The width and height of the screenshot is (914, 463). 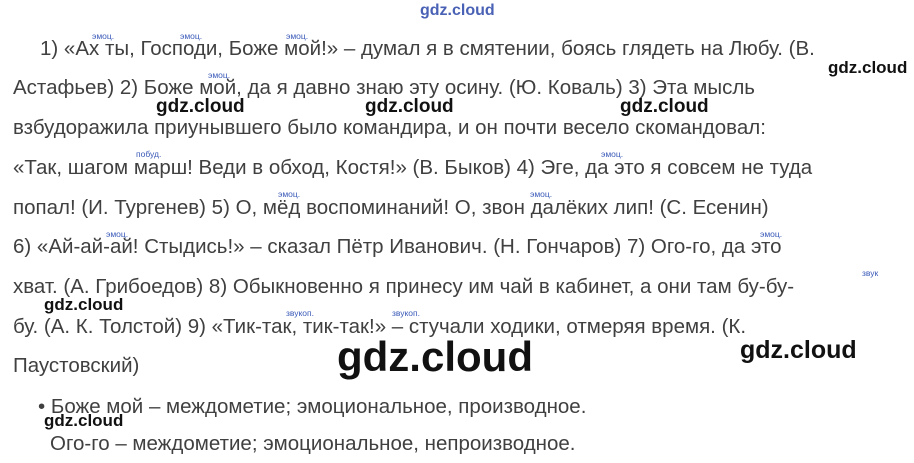 What do you see at coordinates (457, 10) in the screenshot?
I see `watermark-top: gdz.cloud` at bounding box center [457, 10].